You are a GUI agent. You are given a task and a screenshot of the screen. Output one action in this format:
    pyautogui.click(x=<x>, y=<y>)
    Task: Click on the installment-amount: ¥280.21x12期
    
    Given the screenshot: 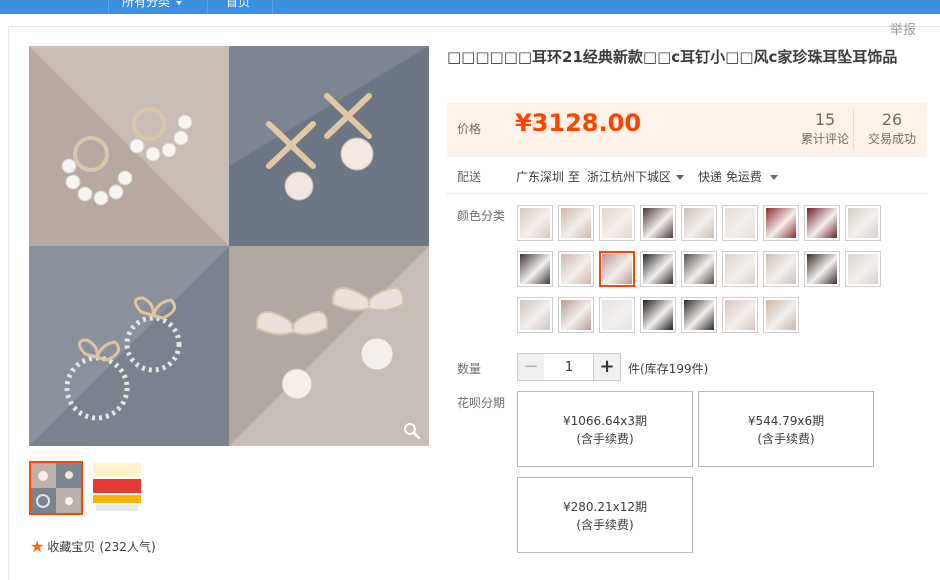 What is the action you would take?
    pyautogui.click(x=605, y=507)
    